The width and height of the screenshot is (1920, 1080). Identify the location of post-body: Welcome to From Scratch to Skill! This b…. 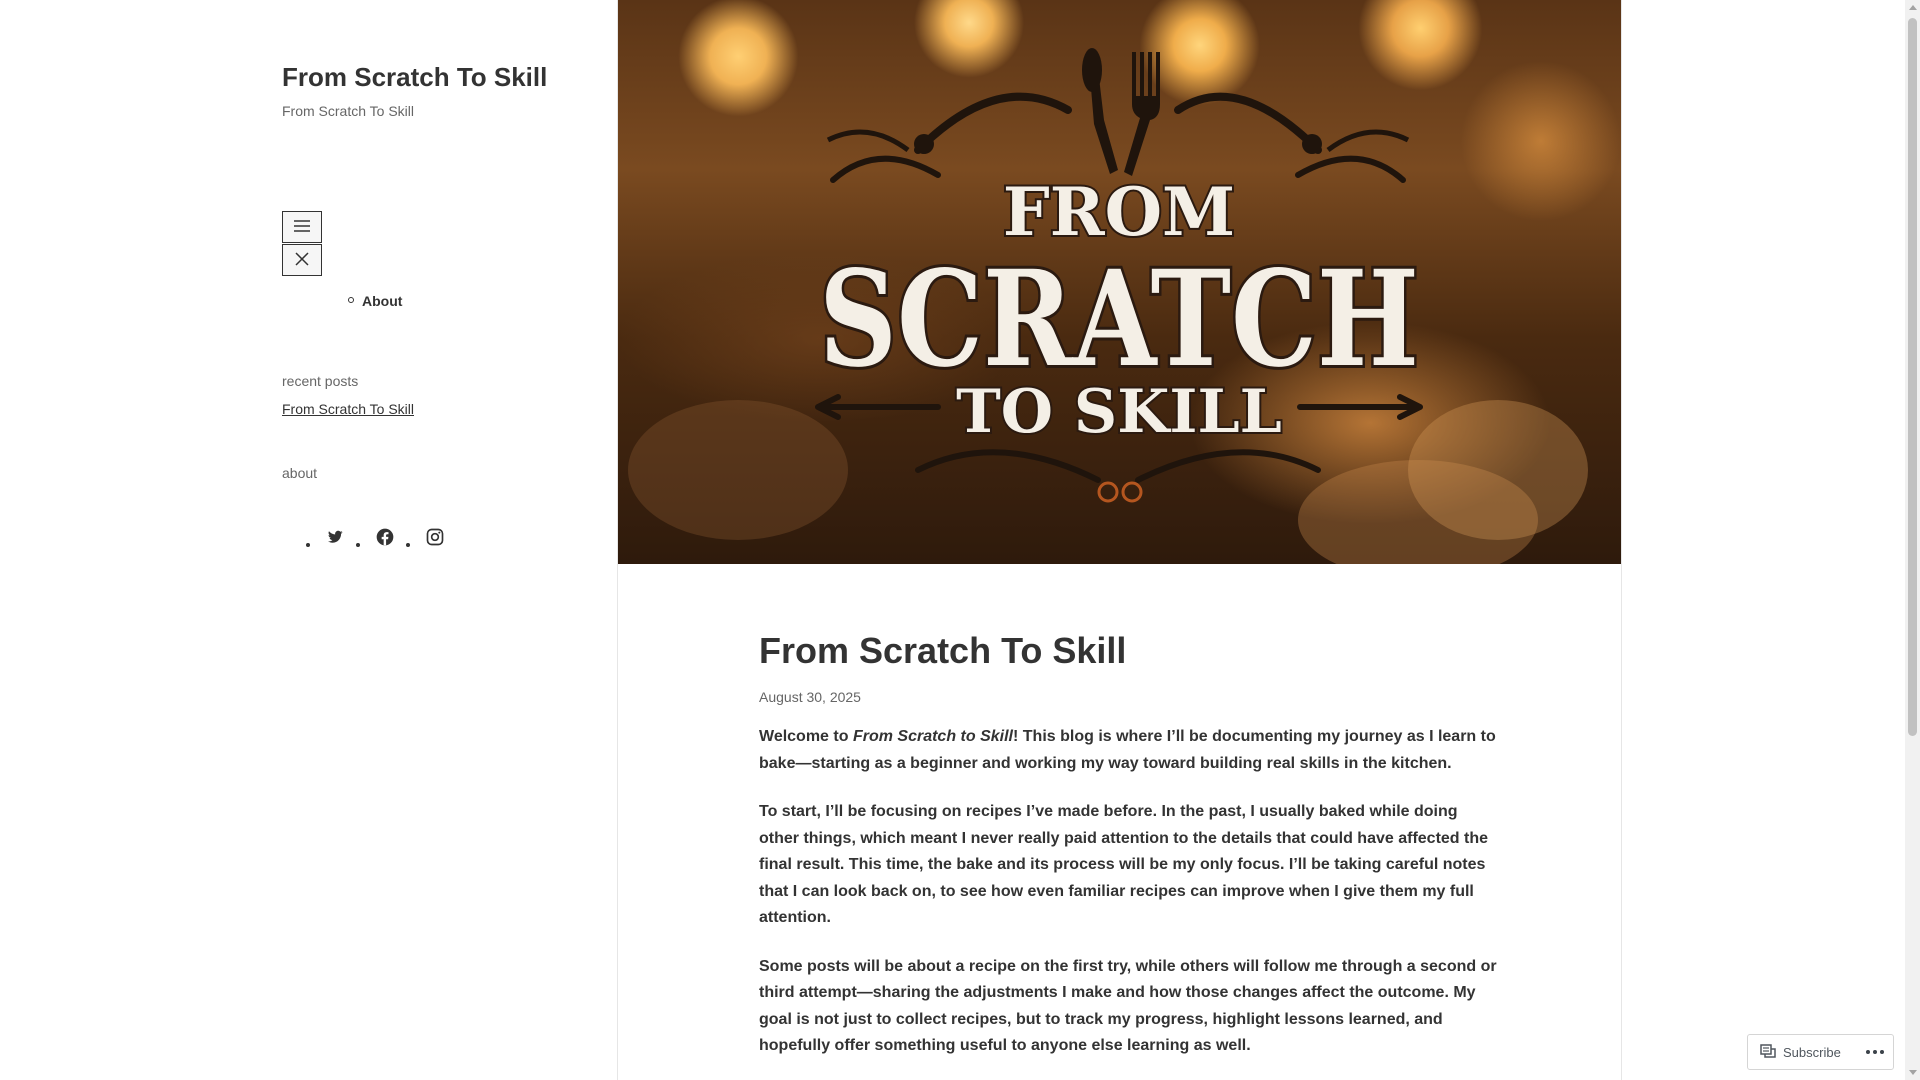
(1129, 892).